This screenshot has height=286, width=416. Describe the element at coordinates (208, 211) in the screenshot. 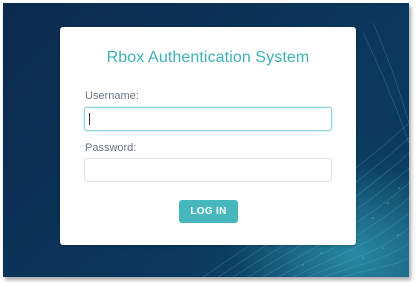

I see `login-button: LOG IN` at that location.